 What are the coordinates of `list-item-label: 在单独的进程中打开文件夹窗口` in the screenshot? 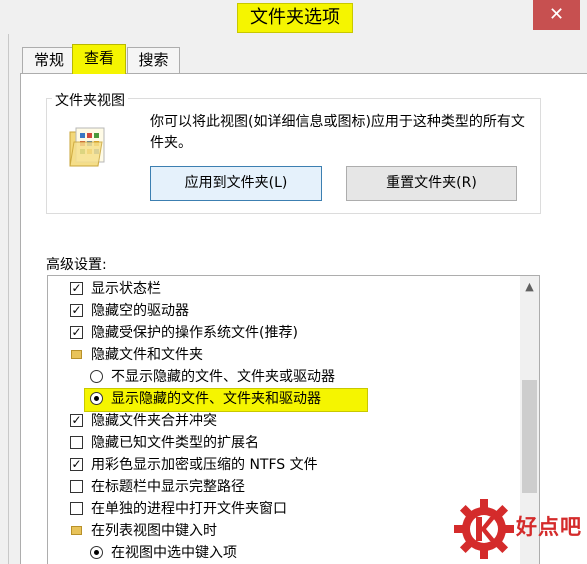 It's located at (189, 509).